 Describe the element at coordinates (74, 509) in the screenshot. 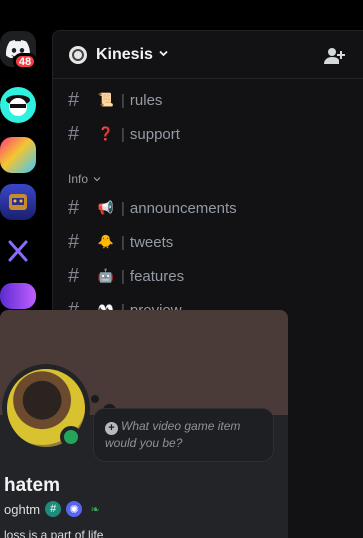

I see `nitro-badge-icon: ✺` at that location.